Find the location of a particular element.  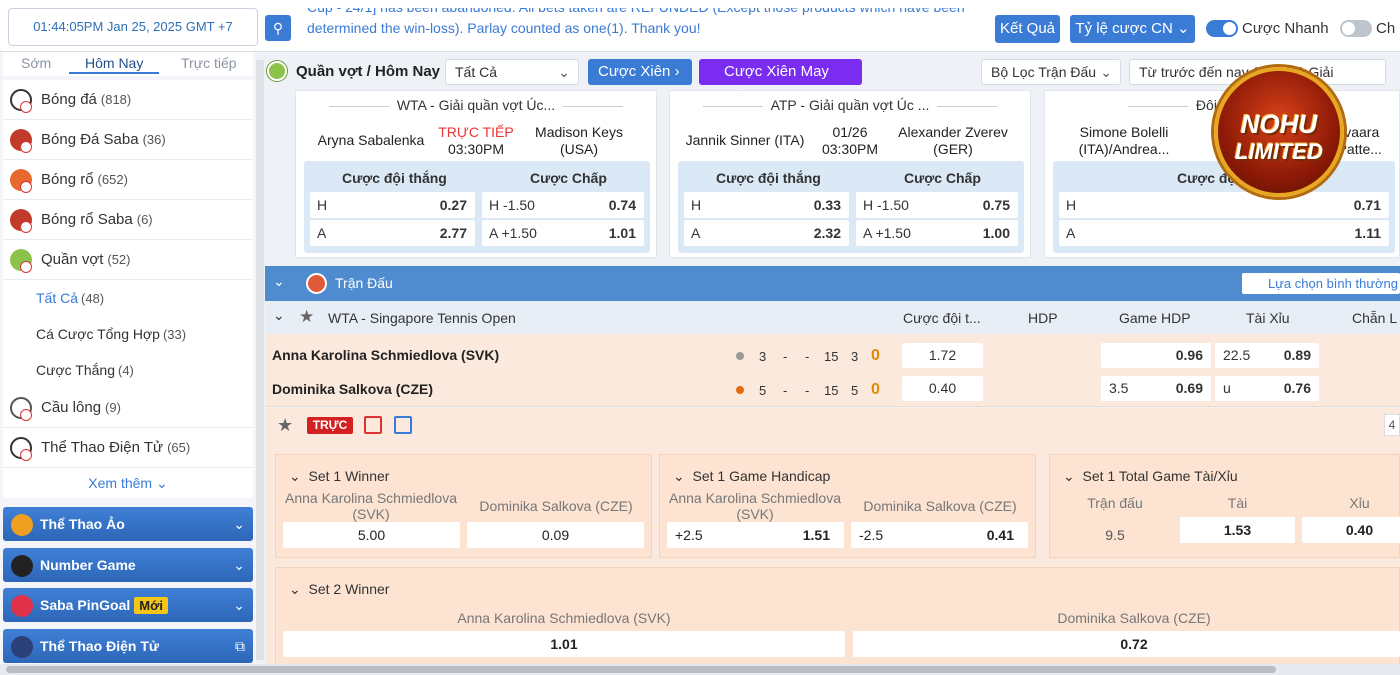

sidebar-tabs: Sớm Hôm Nay Trực tiếp is located at coordinates (128, 64).